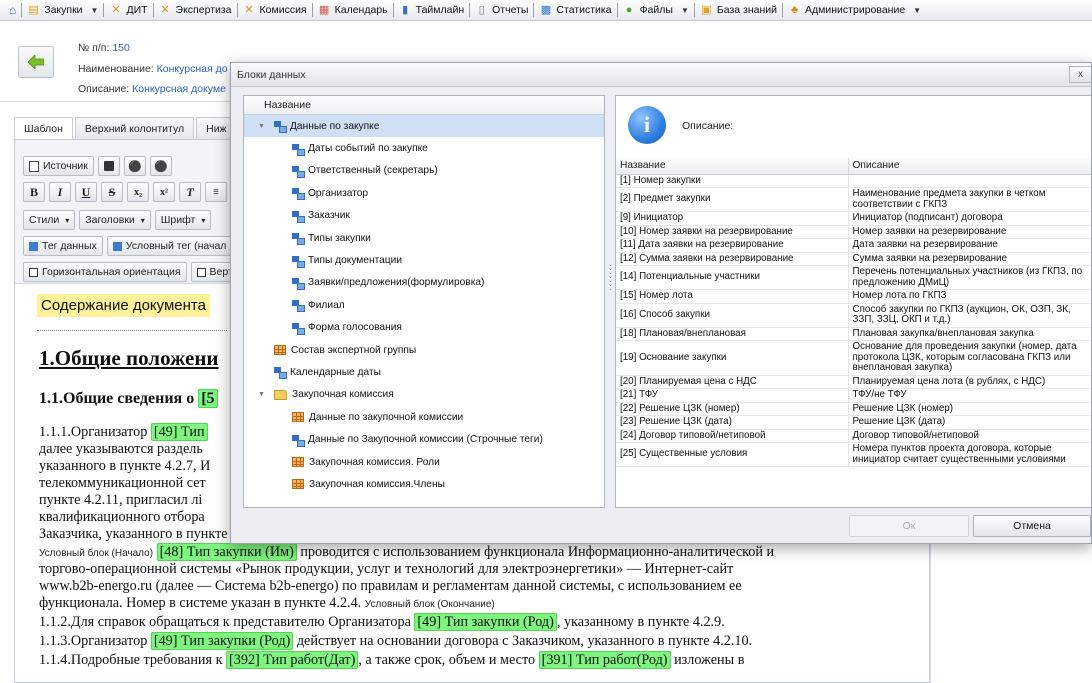 This screenshot has width=1092, height=683. Describe the element at coordinates (226, 552) in the screenshot. I see `data-tag: [48] Тип закупки (Им)` at that location.